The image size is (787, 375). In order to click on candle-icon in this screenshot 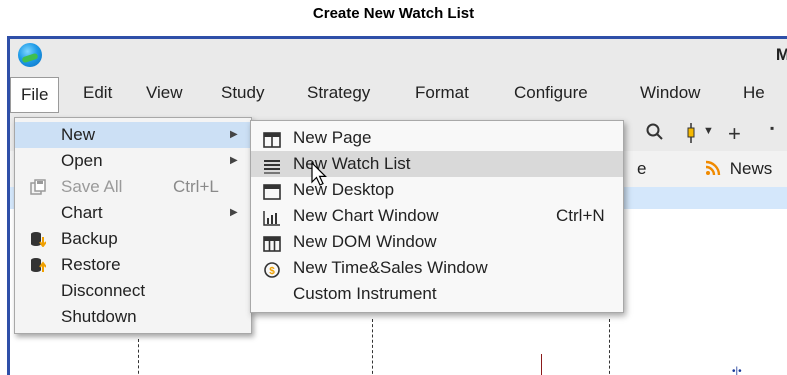, I will do `click(691, 135)`.